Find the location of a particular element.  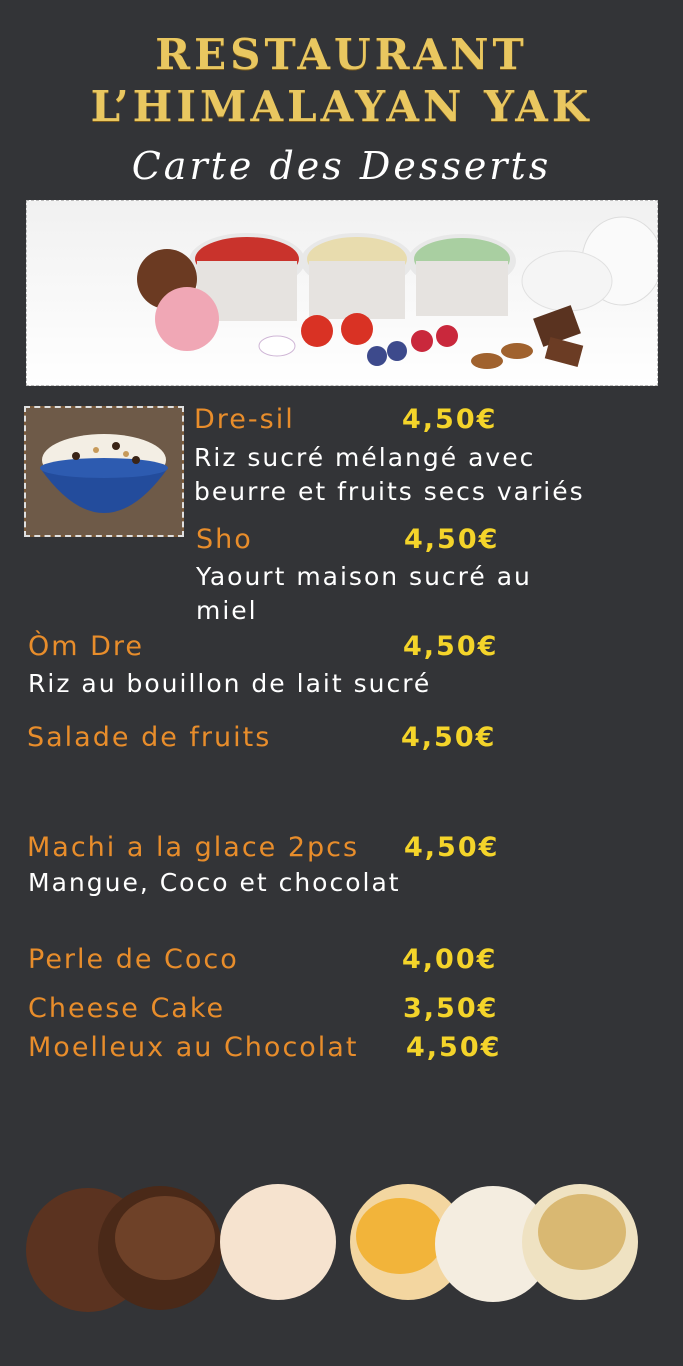

menu-subtitle: Carte des Desserts is located at coordinates (341, 166).